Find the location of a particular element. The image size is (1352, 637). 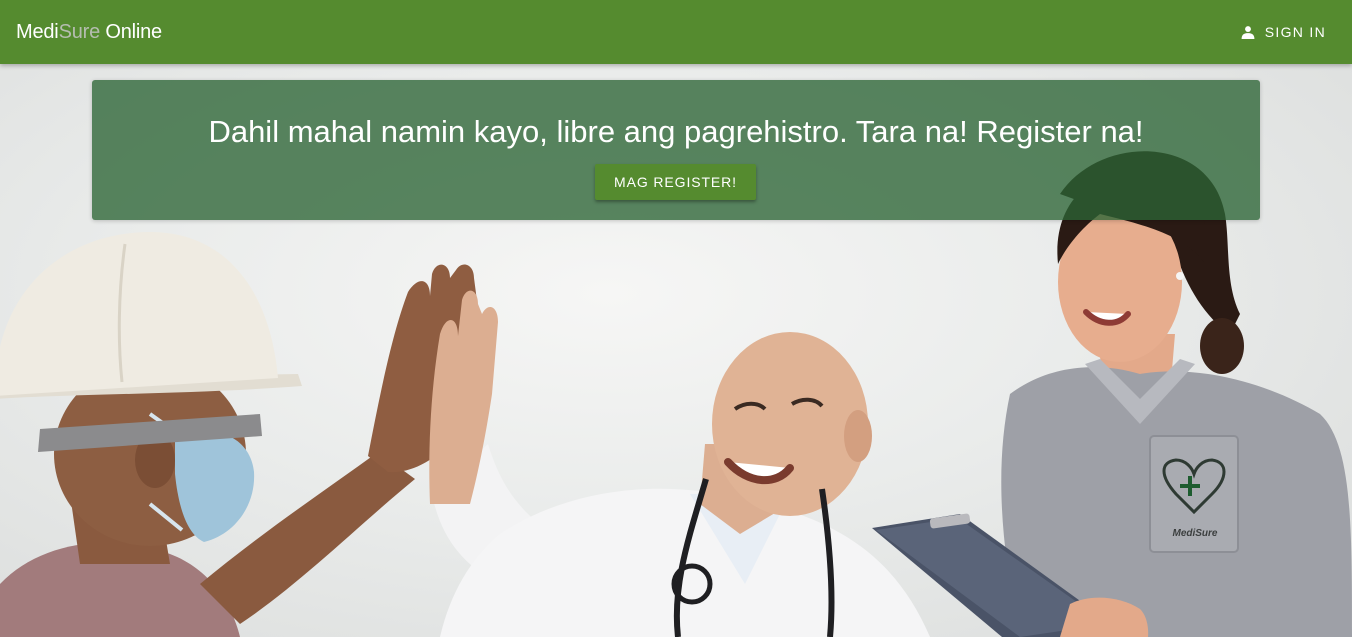

register-button: MAG REGISTER! is located at coordinates (675, 182).